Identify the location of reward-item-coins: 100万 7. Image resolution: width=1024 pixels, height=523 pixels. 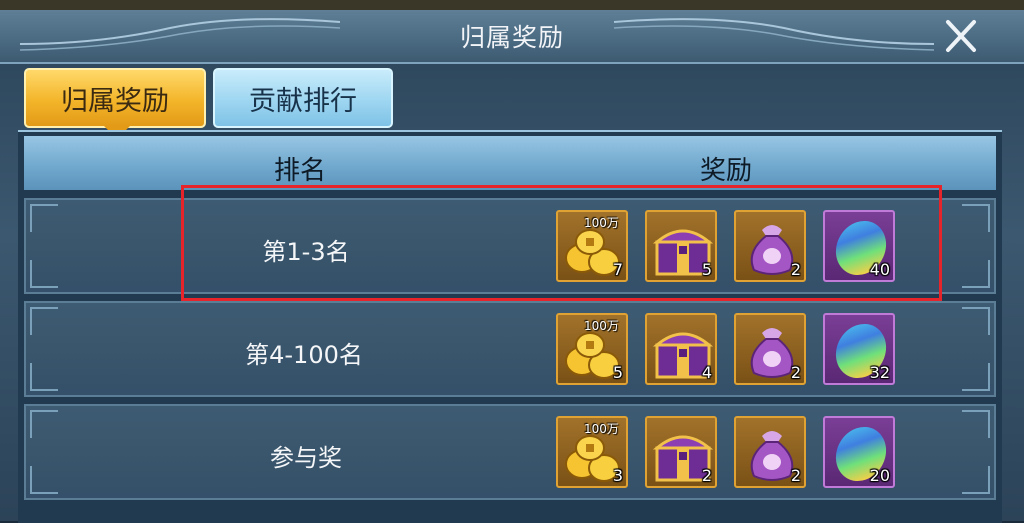
(592, 246).